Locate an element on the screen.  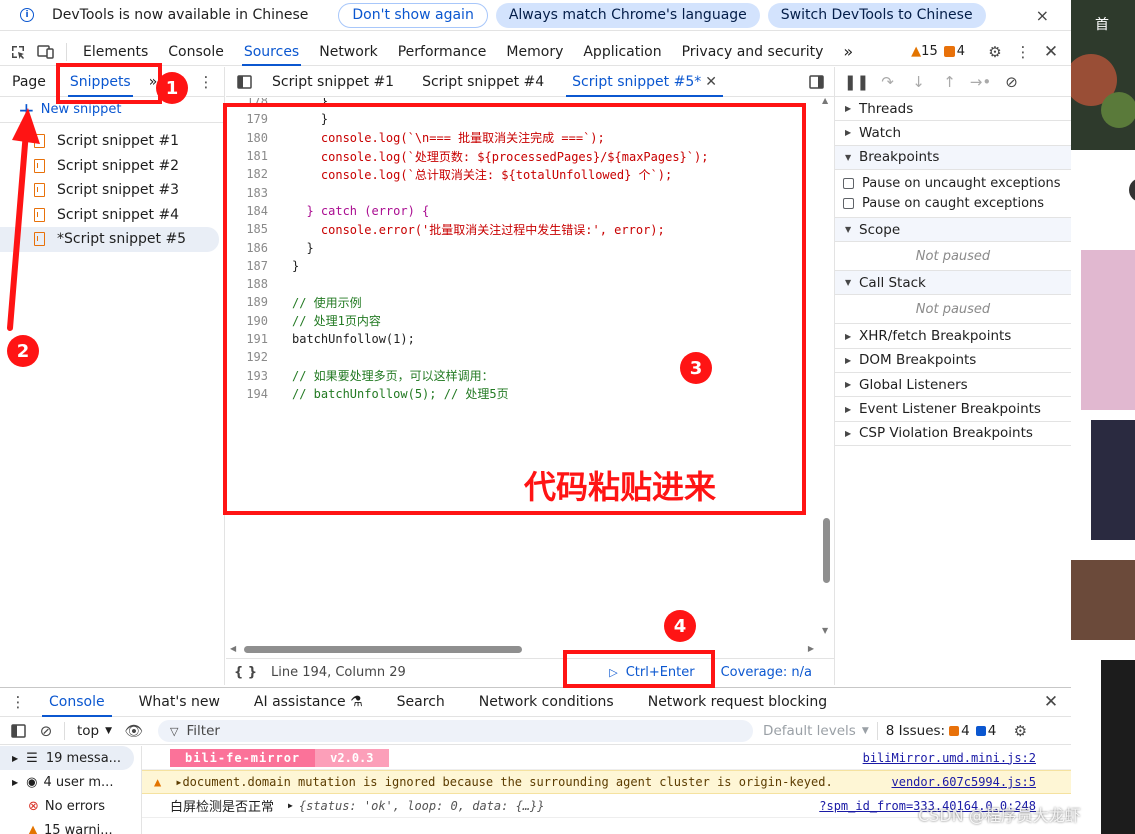
navigator-menu-icon: ⋮ is located at coordinates (206, 82).